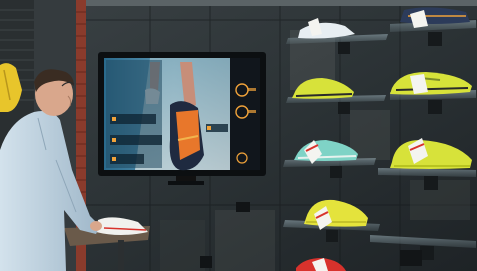 The width and height of the screenshot is (477, 271). I want to click on tv-stand, so click(186, 178).